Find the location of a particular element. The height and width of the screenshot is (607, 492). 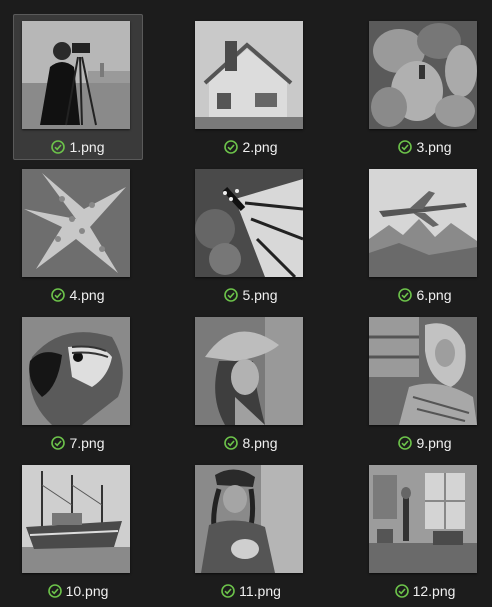

thumbnail-pirate is located at coordinates (249, 519).